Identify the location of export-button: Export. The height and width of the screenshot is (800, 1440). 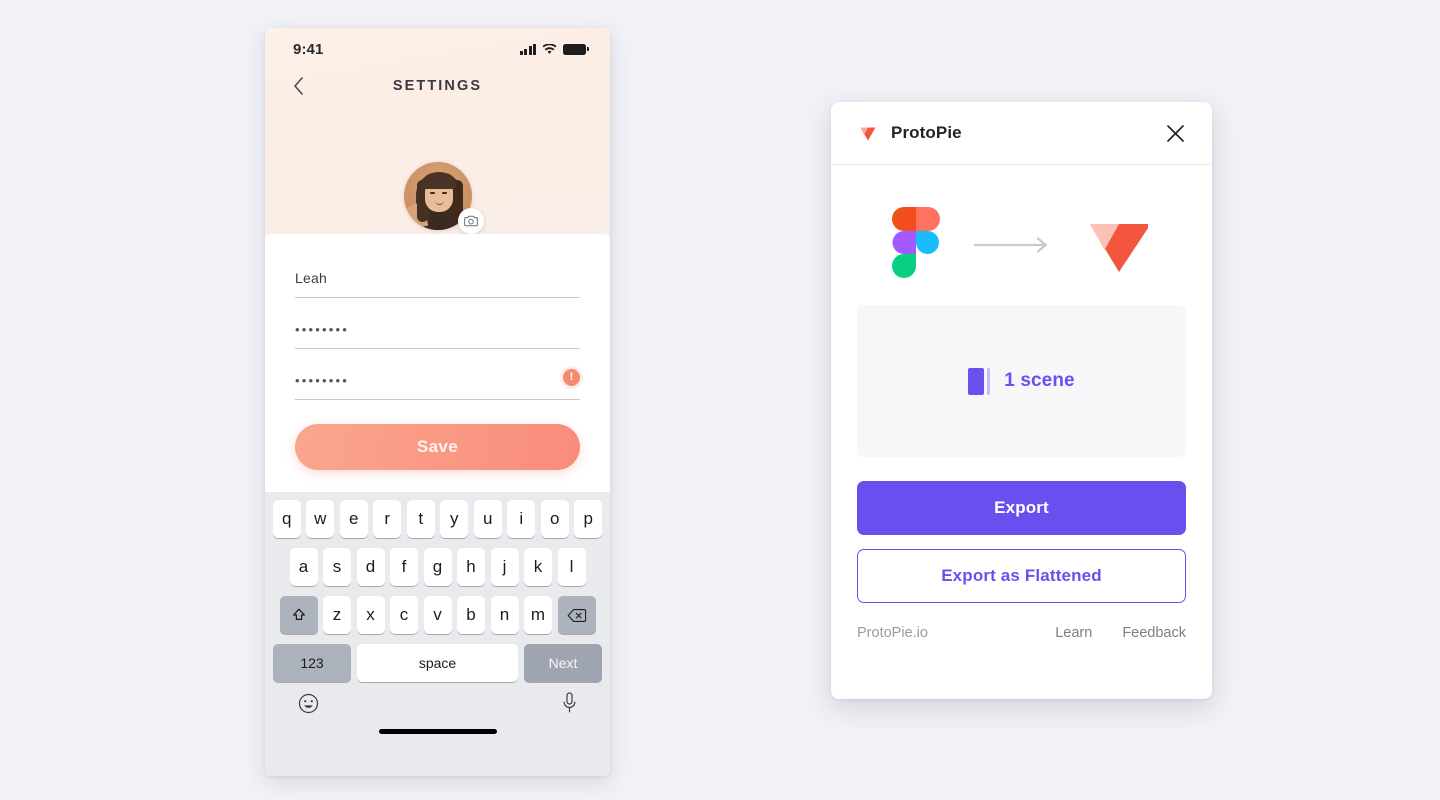
(1021, 508).